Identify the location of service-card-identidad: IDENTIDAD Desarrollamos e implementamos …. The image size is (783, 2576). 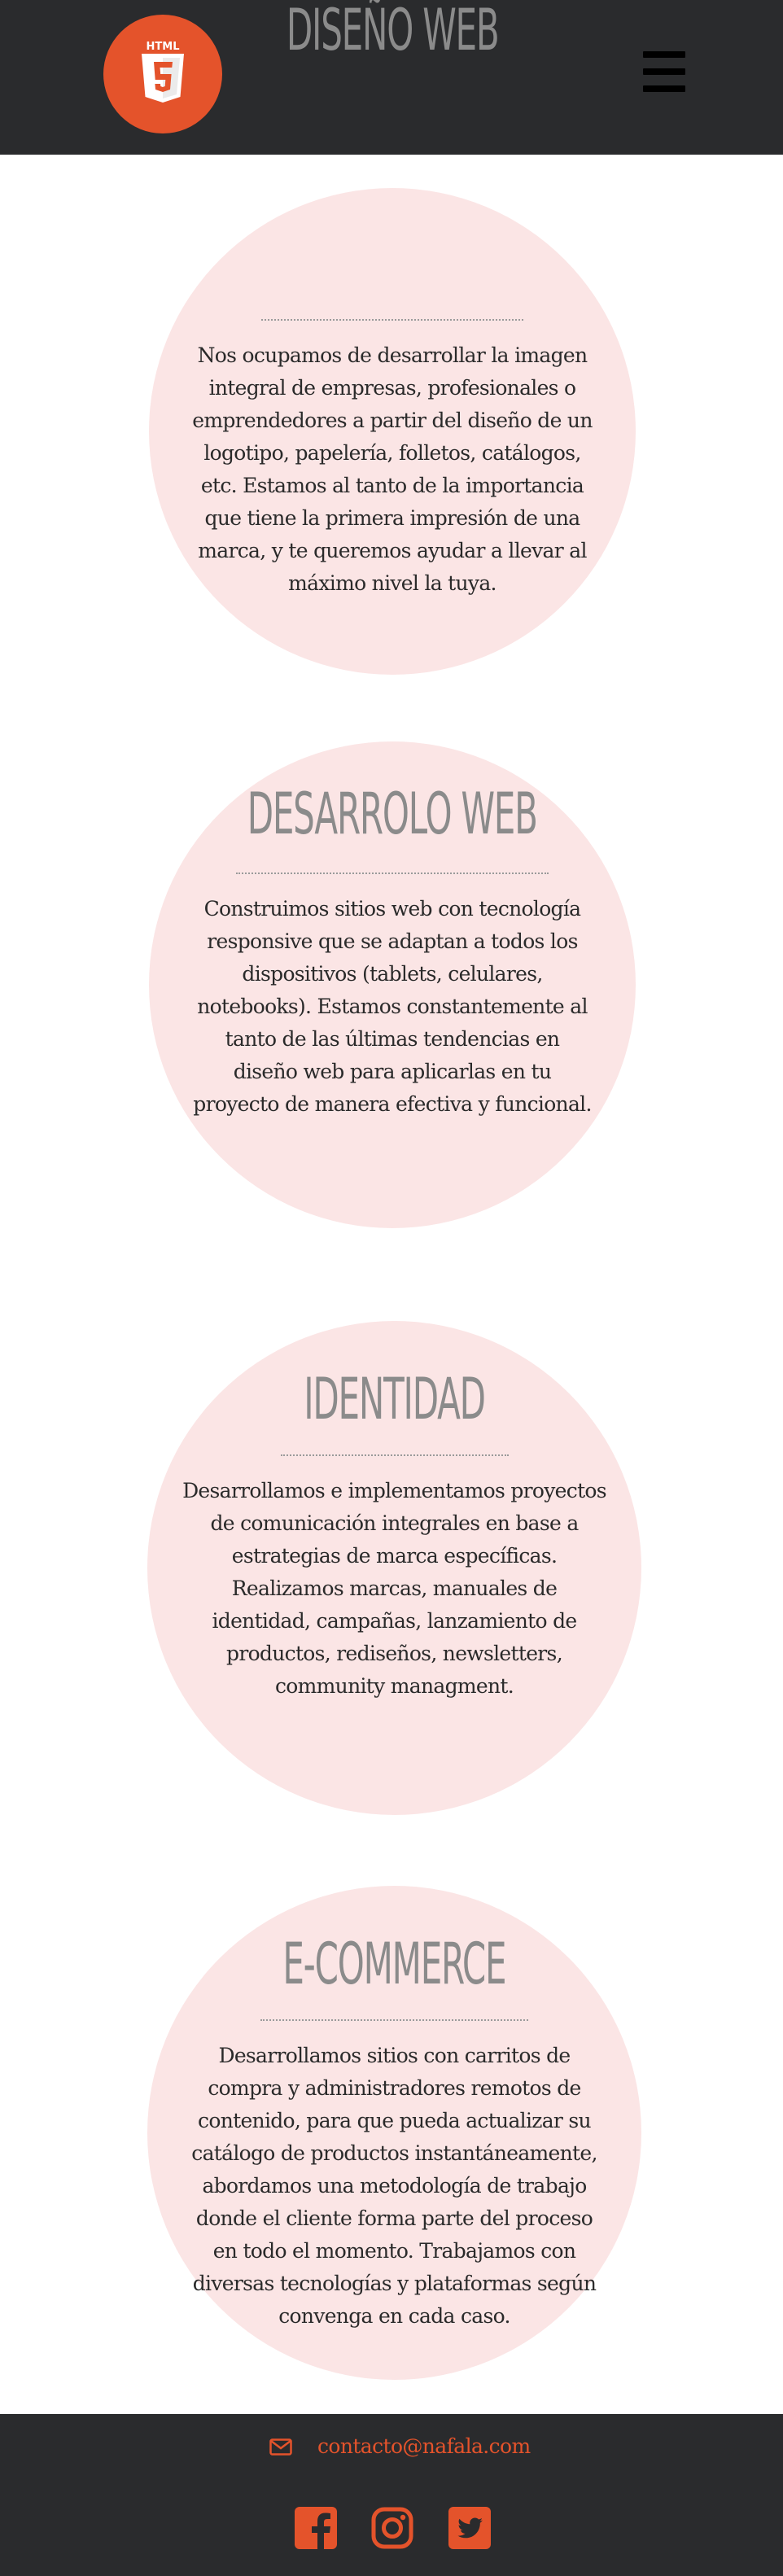
(394, 1568).